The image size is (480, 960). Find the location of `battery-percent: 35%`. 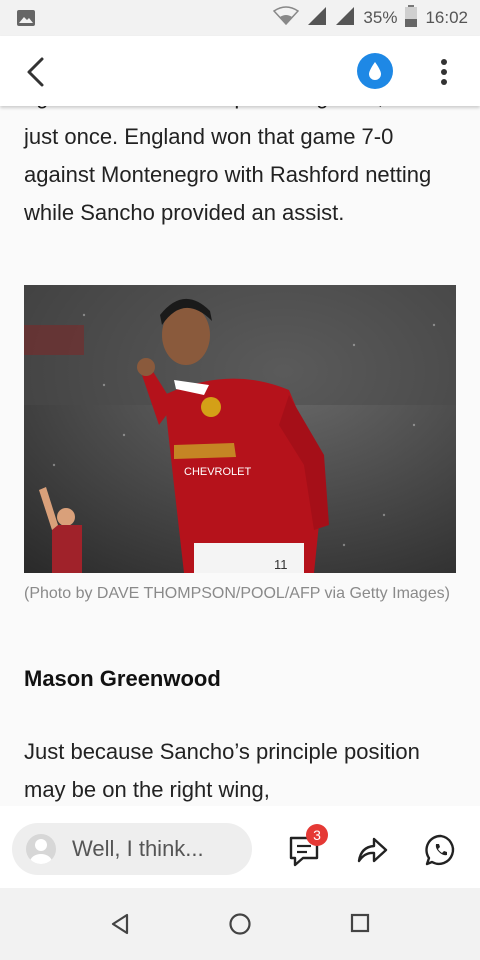

battery-percent: 35% is located at coordinates (380, 17).